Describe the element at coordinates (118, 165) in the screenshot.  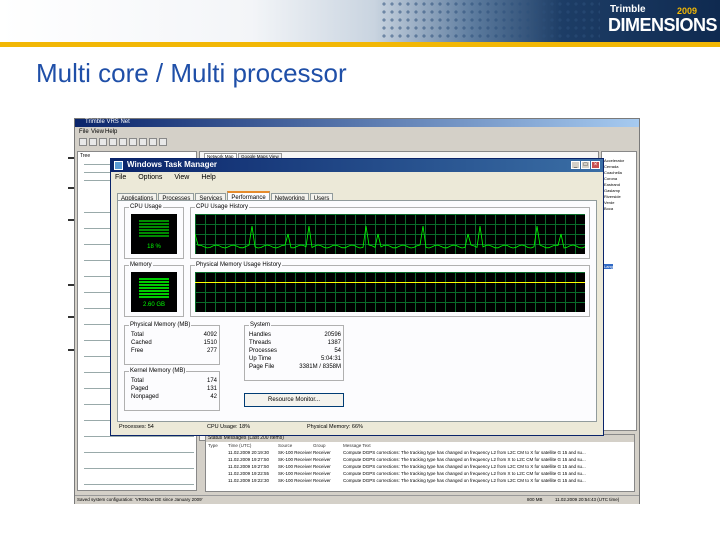
I see `task-manager-icon` at that location.